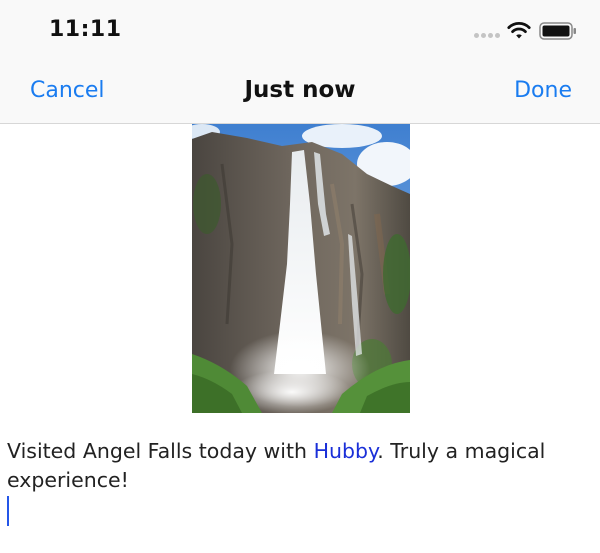 The width and height of the screenshot is (600, 553). Describe the element at coordinates (300, 90) in the screenshot. I see `nav-title: Just now` at that location.